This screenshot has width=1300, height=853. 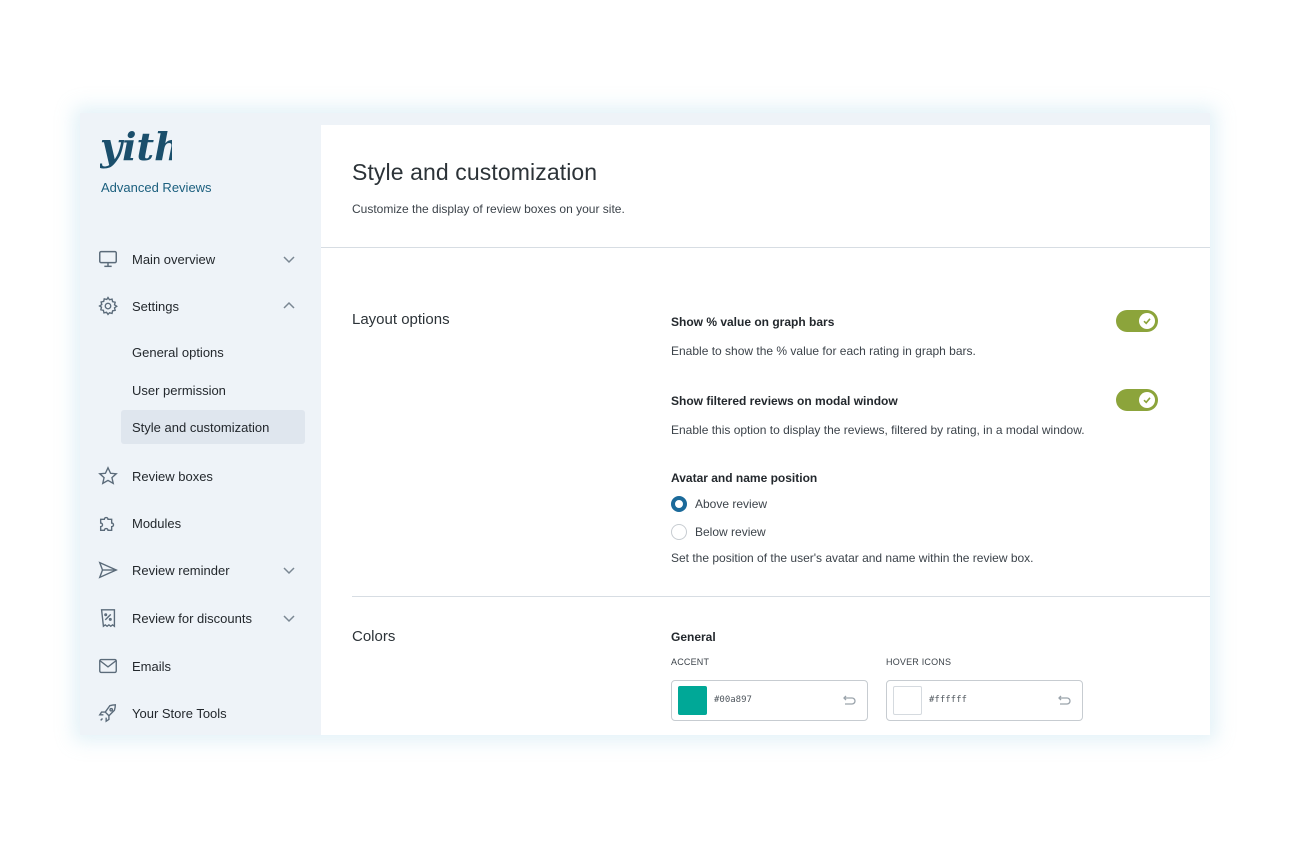 What do you see at coordinates (156, 187) in the screenshot?
I see `brand-subtitle: Advanced Reviews` at bounding box center [156, 187].